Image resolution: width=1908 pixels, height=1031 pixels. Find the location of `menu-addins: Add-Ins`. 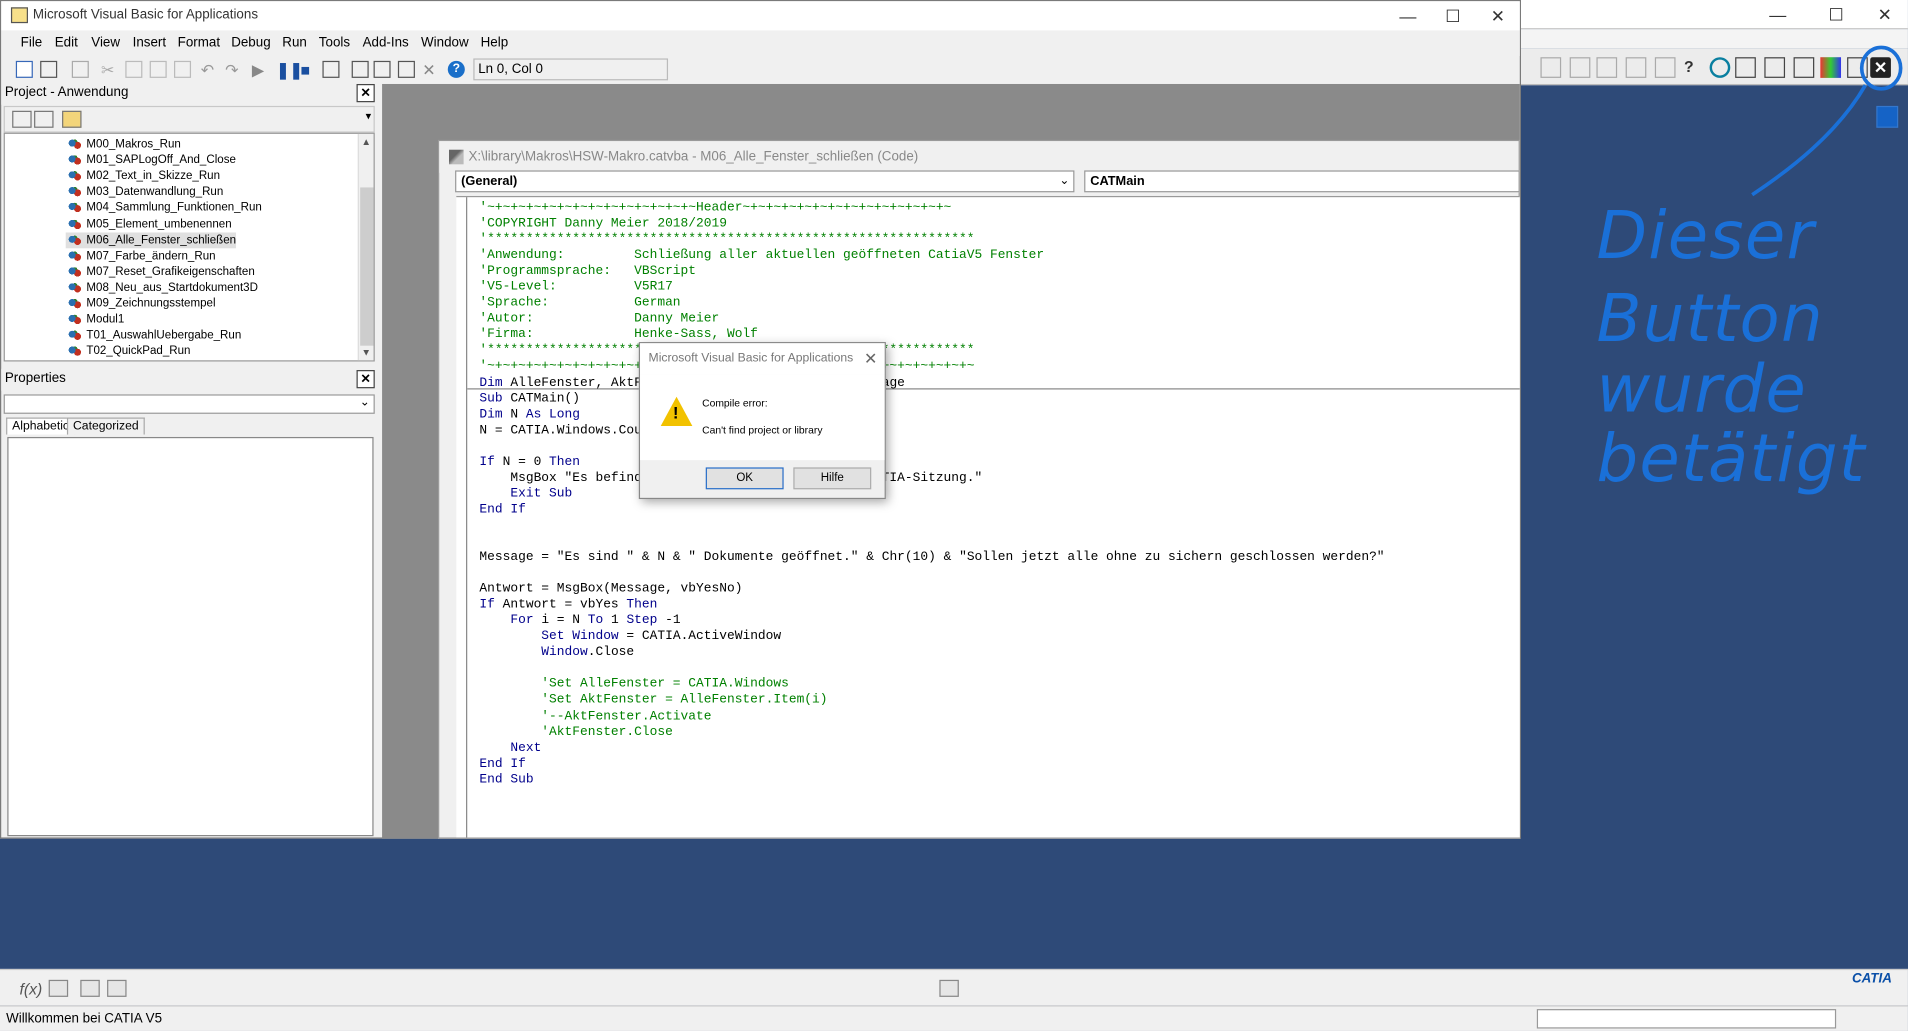

menu-addins: Add-Ins is located at coordinates (386, 42).